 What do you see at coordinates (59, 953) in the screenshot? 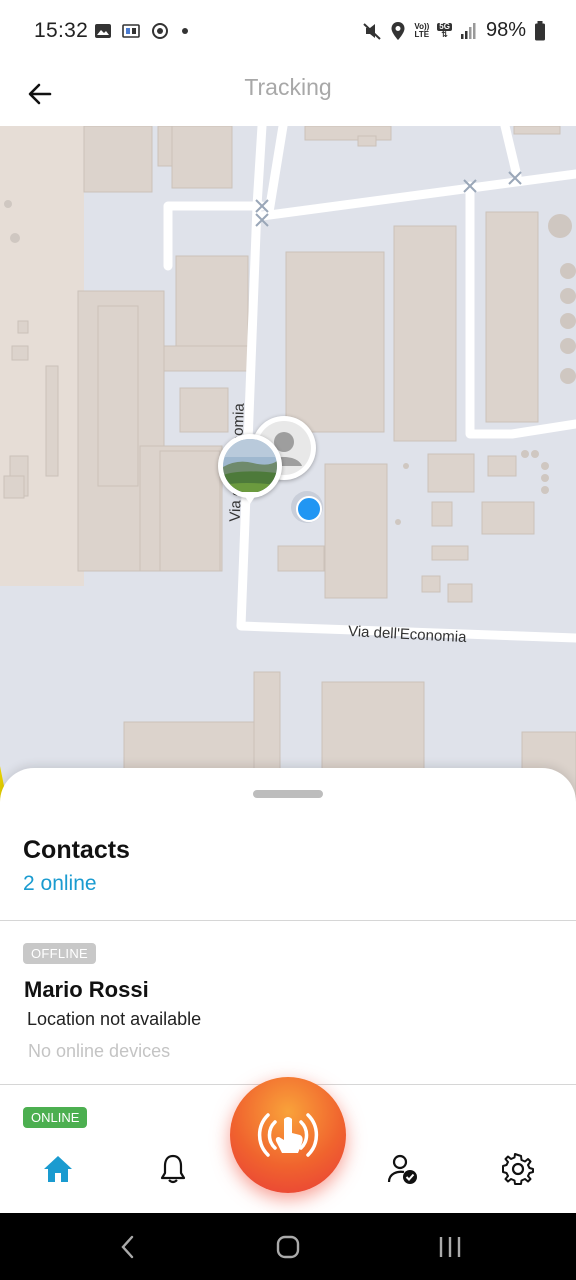
I see `status-badge-offline: OFFLINE` at bounding box center [59, 953].